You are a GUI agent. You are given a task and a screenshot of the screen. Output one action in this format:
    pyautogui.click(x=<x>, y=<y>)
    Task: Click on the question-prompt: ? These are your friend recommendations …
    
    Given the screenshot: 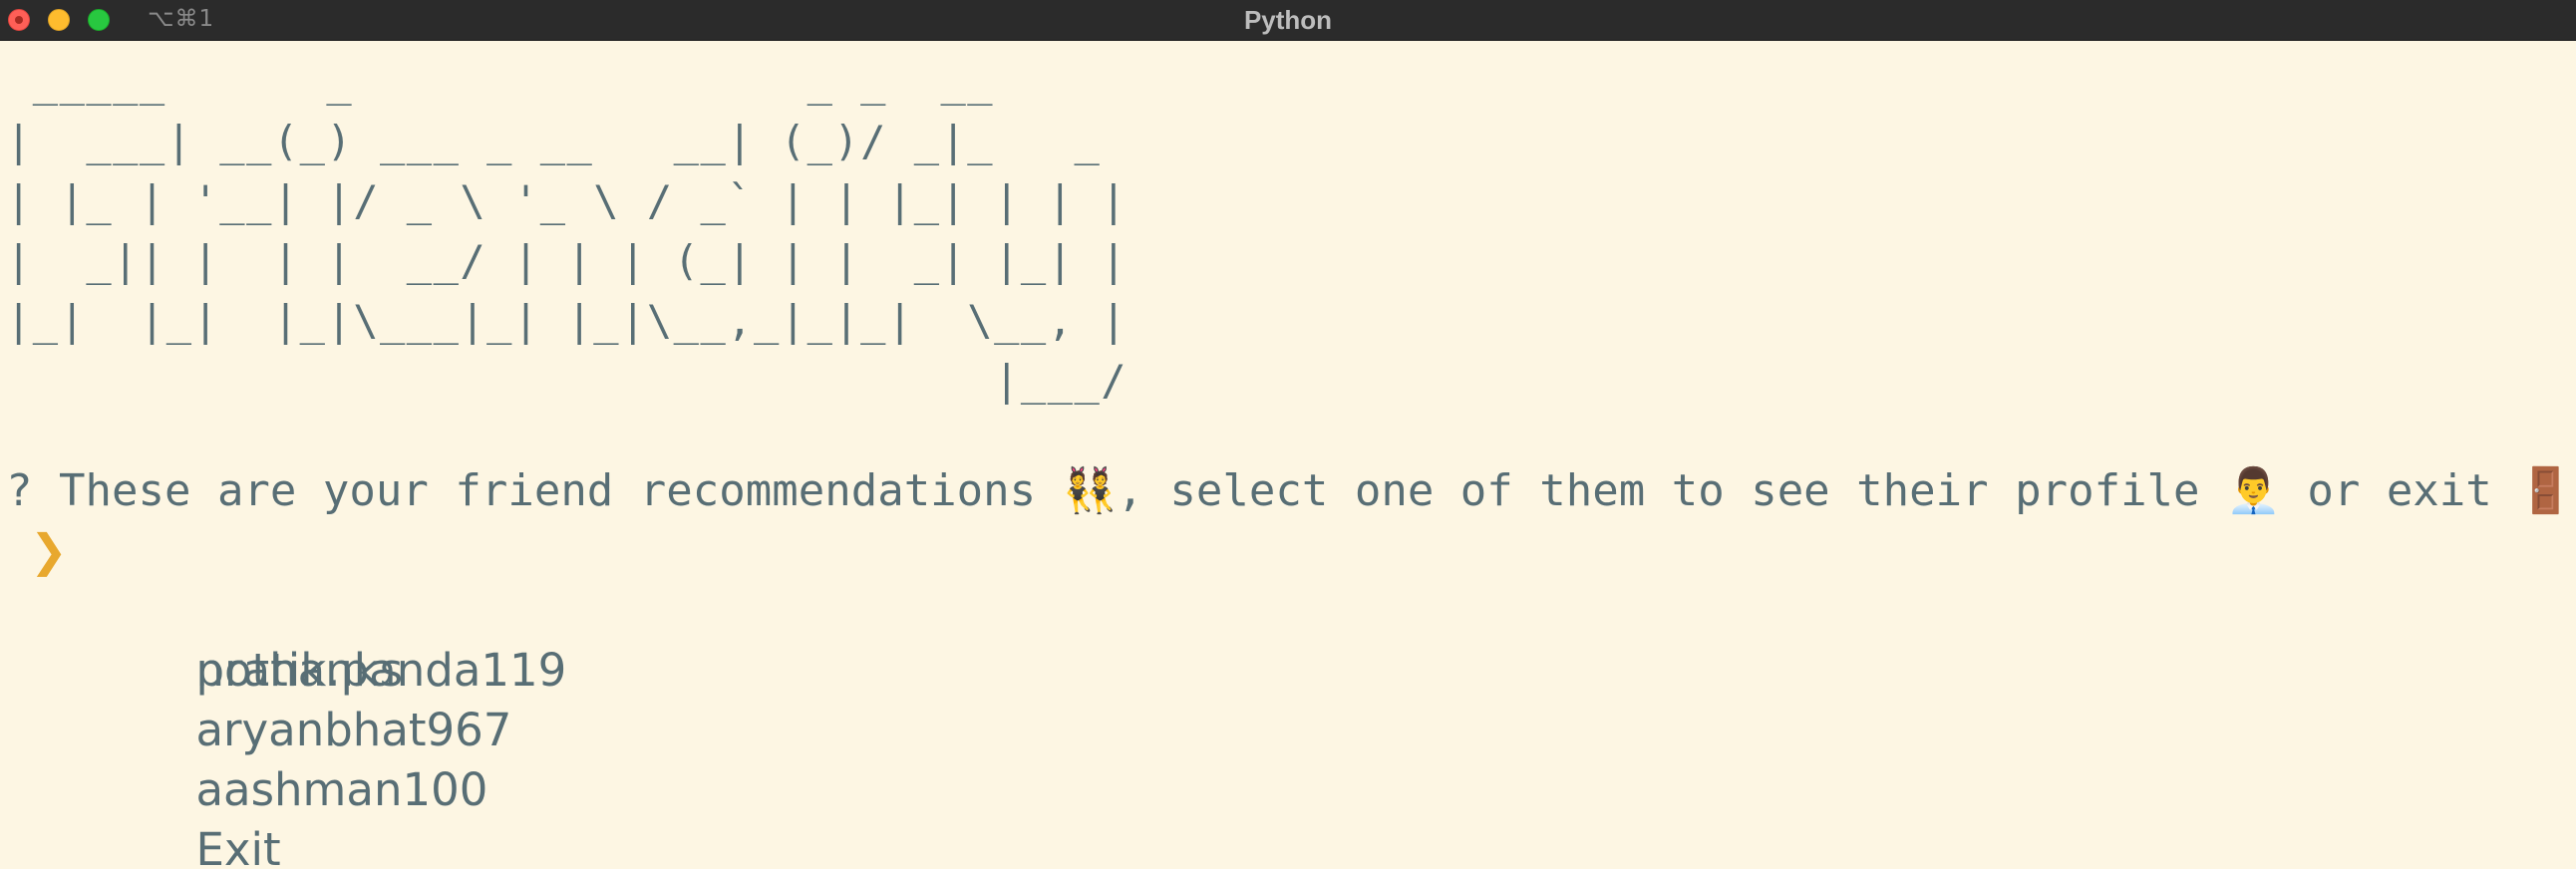 What is the action you would take?
    pyautogui.click(x=1289, y=491)
    